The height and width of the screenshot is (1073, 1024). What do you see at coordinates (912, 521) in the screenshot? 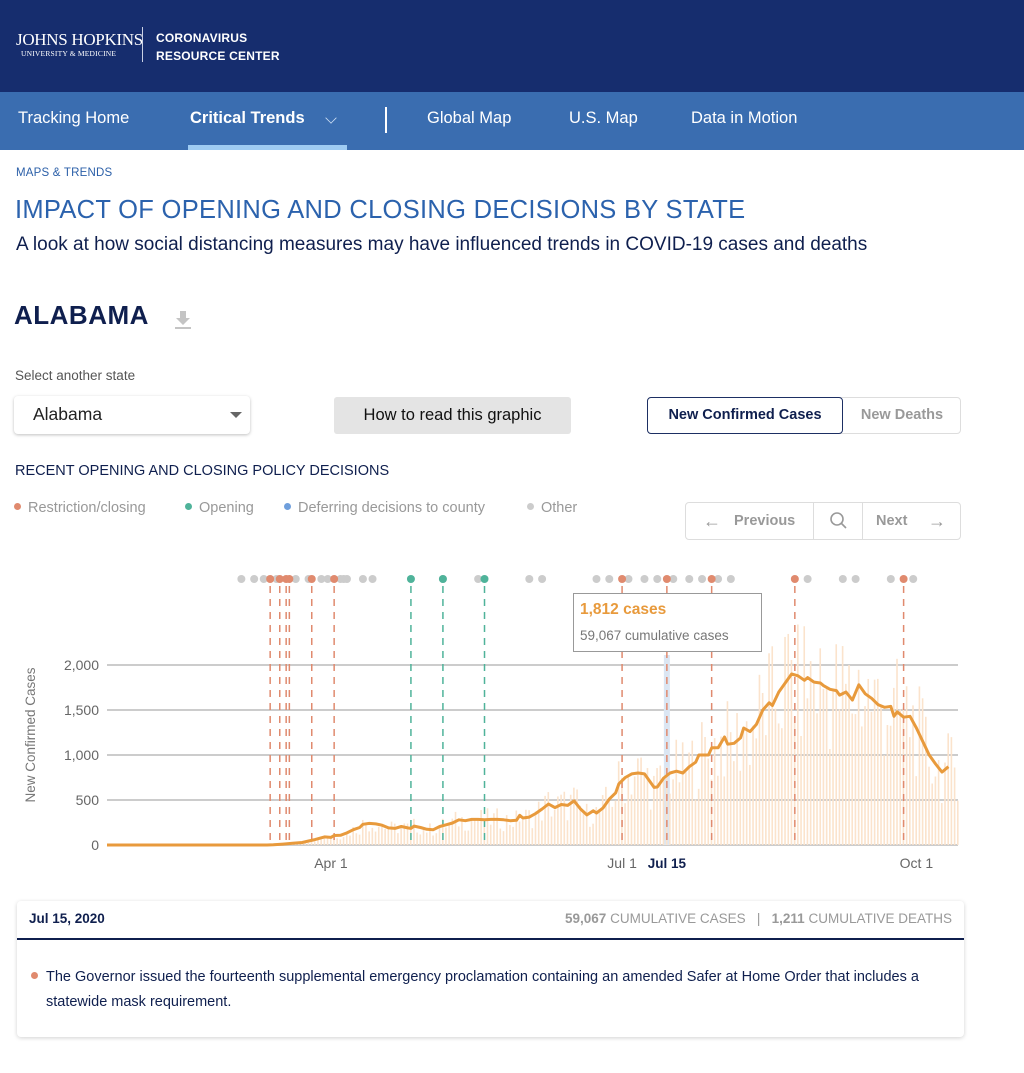
I see `next-button: Next →` at bounding box center [912, 521].